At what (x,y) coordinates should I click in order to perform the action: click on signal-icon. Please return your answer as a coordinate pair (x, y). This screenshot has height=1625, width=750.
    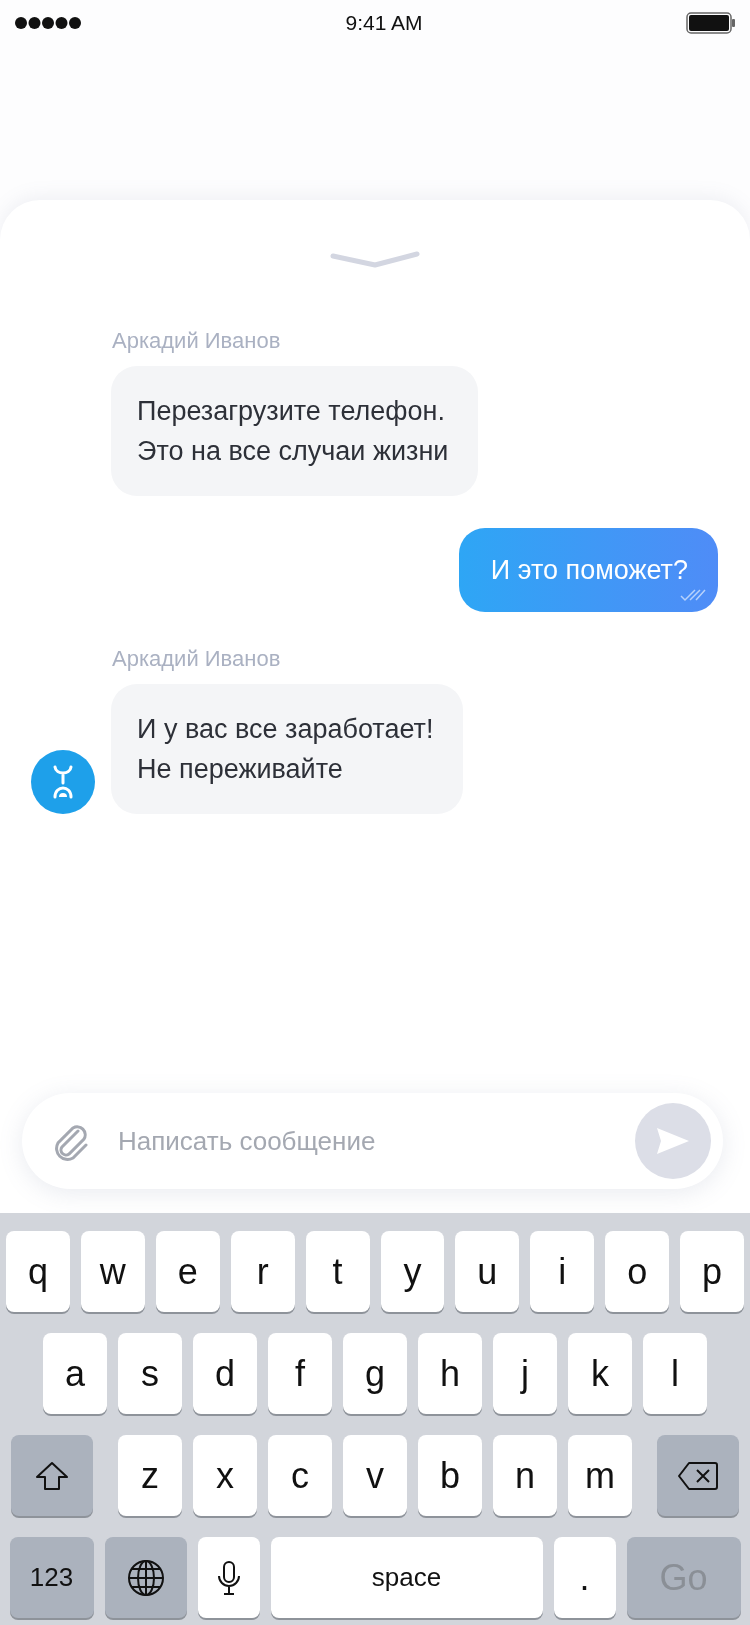
    Looking at the image, I should click on (48, 22).